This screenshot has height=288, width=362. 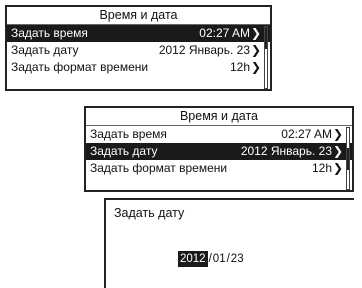 I want to click on date-editor: 2012/01/23, so click(x=211, y=259).